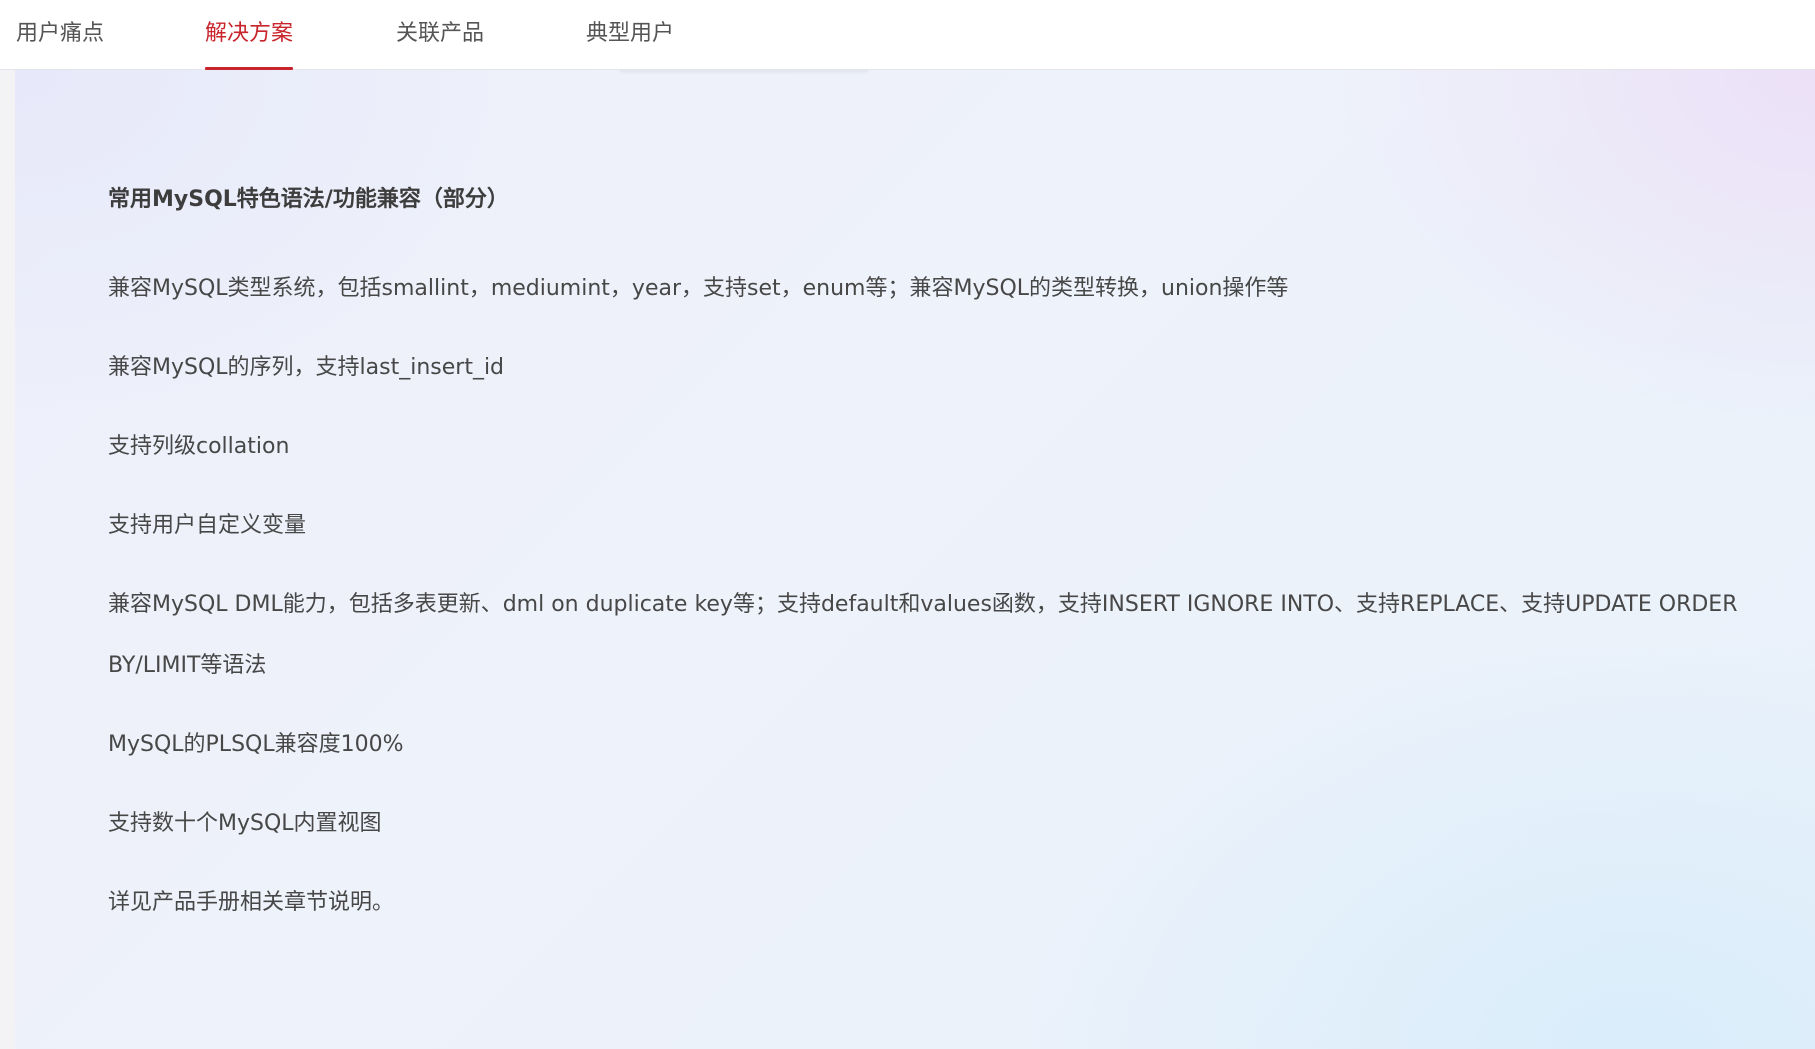  What do you see at coordinates (308, 199) in the screenshot?
I see `section-heading: 常用MySQL特色语法/功能兼容（部分）` at bounding box center [308, 199].